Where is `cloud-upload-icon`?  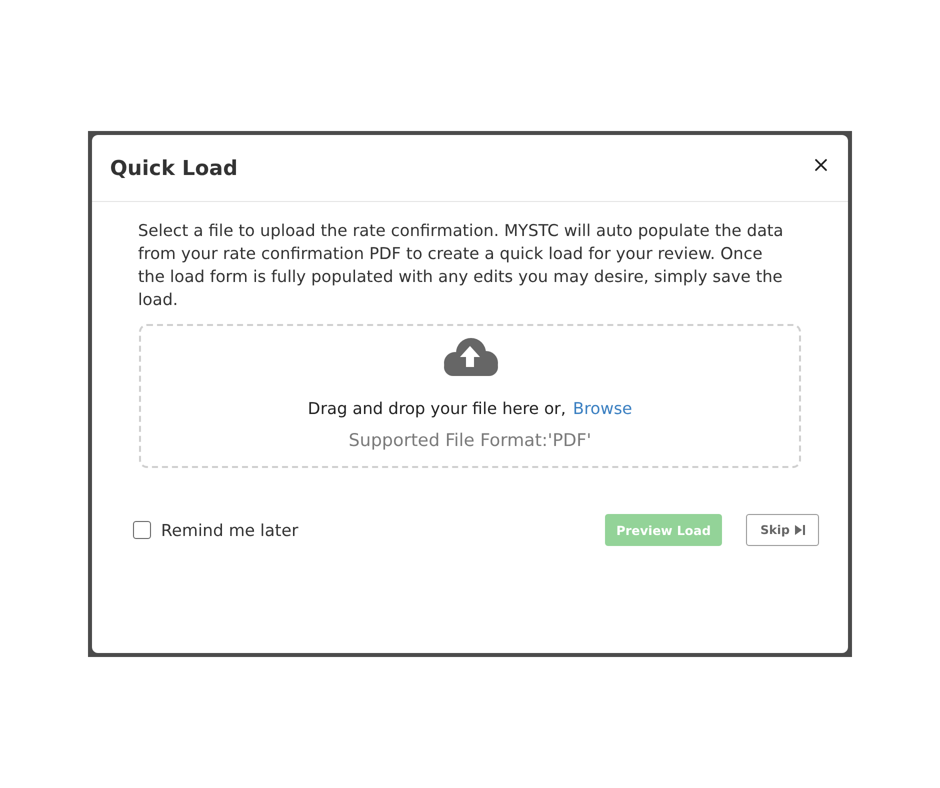 cloud-upload-icon is located at coordinates (470, 357).